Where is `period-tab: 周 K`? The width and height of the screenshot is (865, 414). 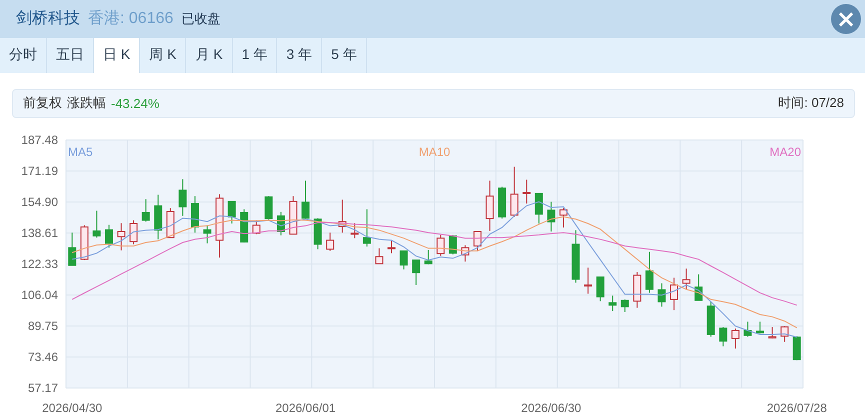 period-tab: 周 K is located at coordinates (163, 55).